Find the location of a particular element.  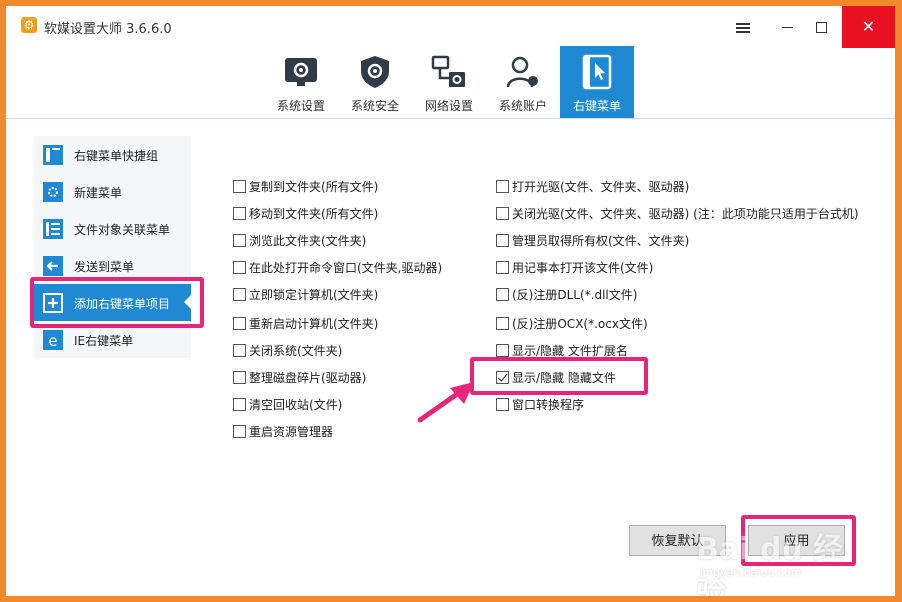

menu-button is located at coordinates (743, 27).